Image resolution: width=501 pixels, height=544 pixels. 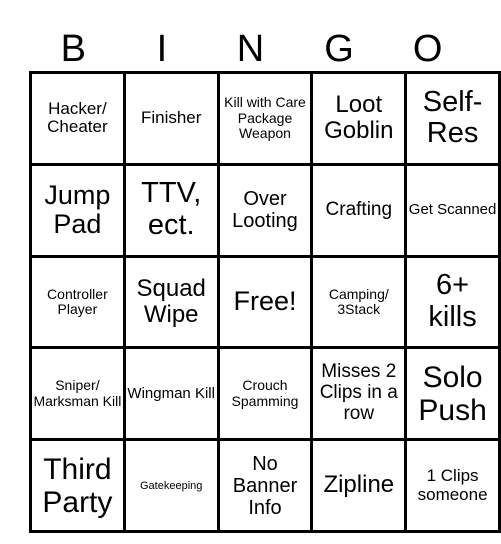 What do you see at coordinates (77, 485) in the screenshot?
I see `bingo-cell: Third Party` at bounding box center [77, 485].